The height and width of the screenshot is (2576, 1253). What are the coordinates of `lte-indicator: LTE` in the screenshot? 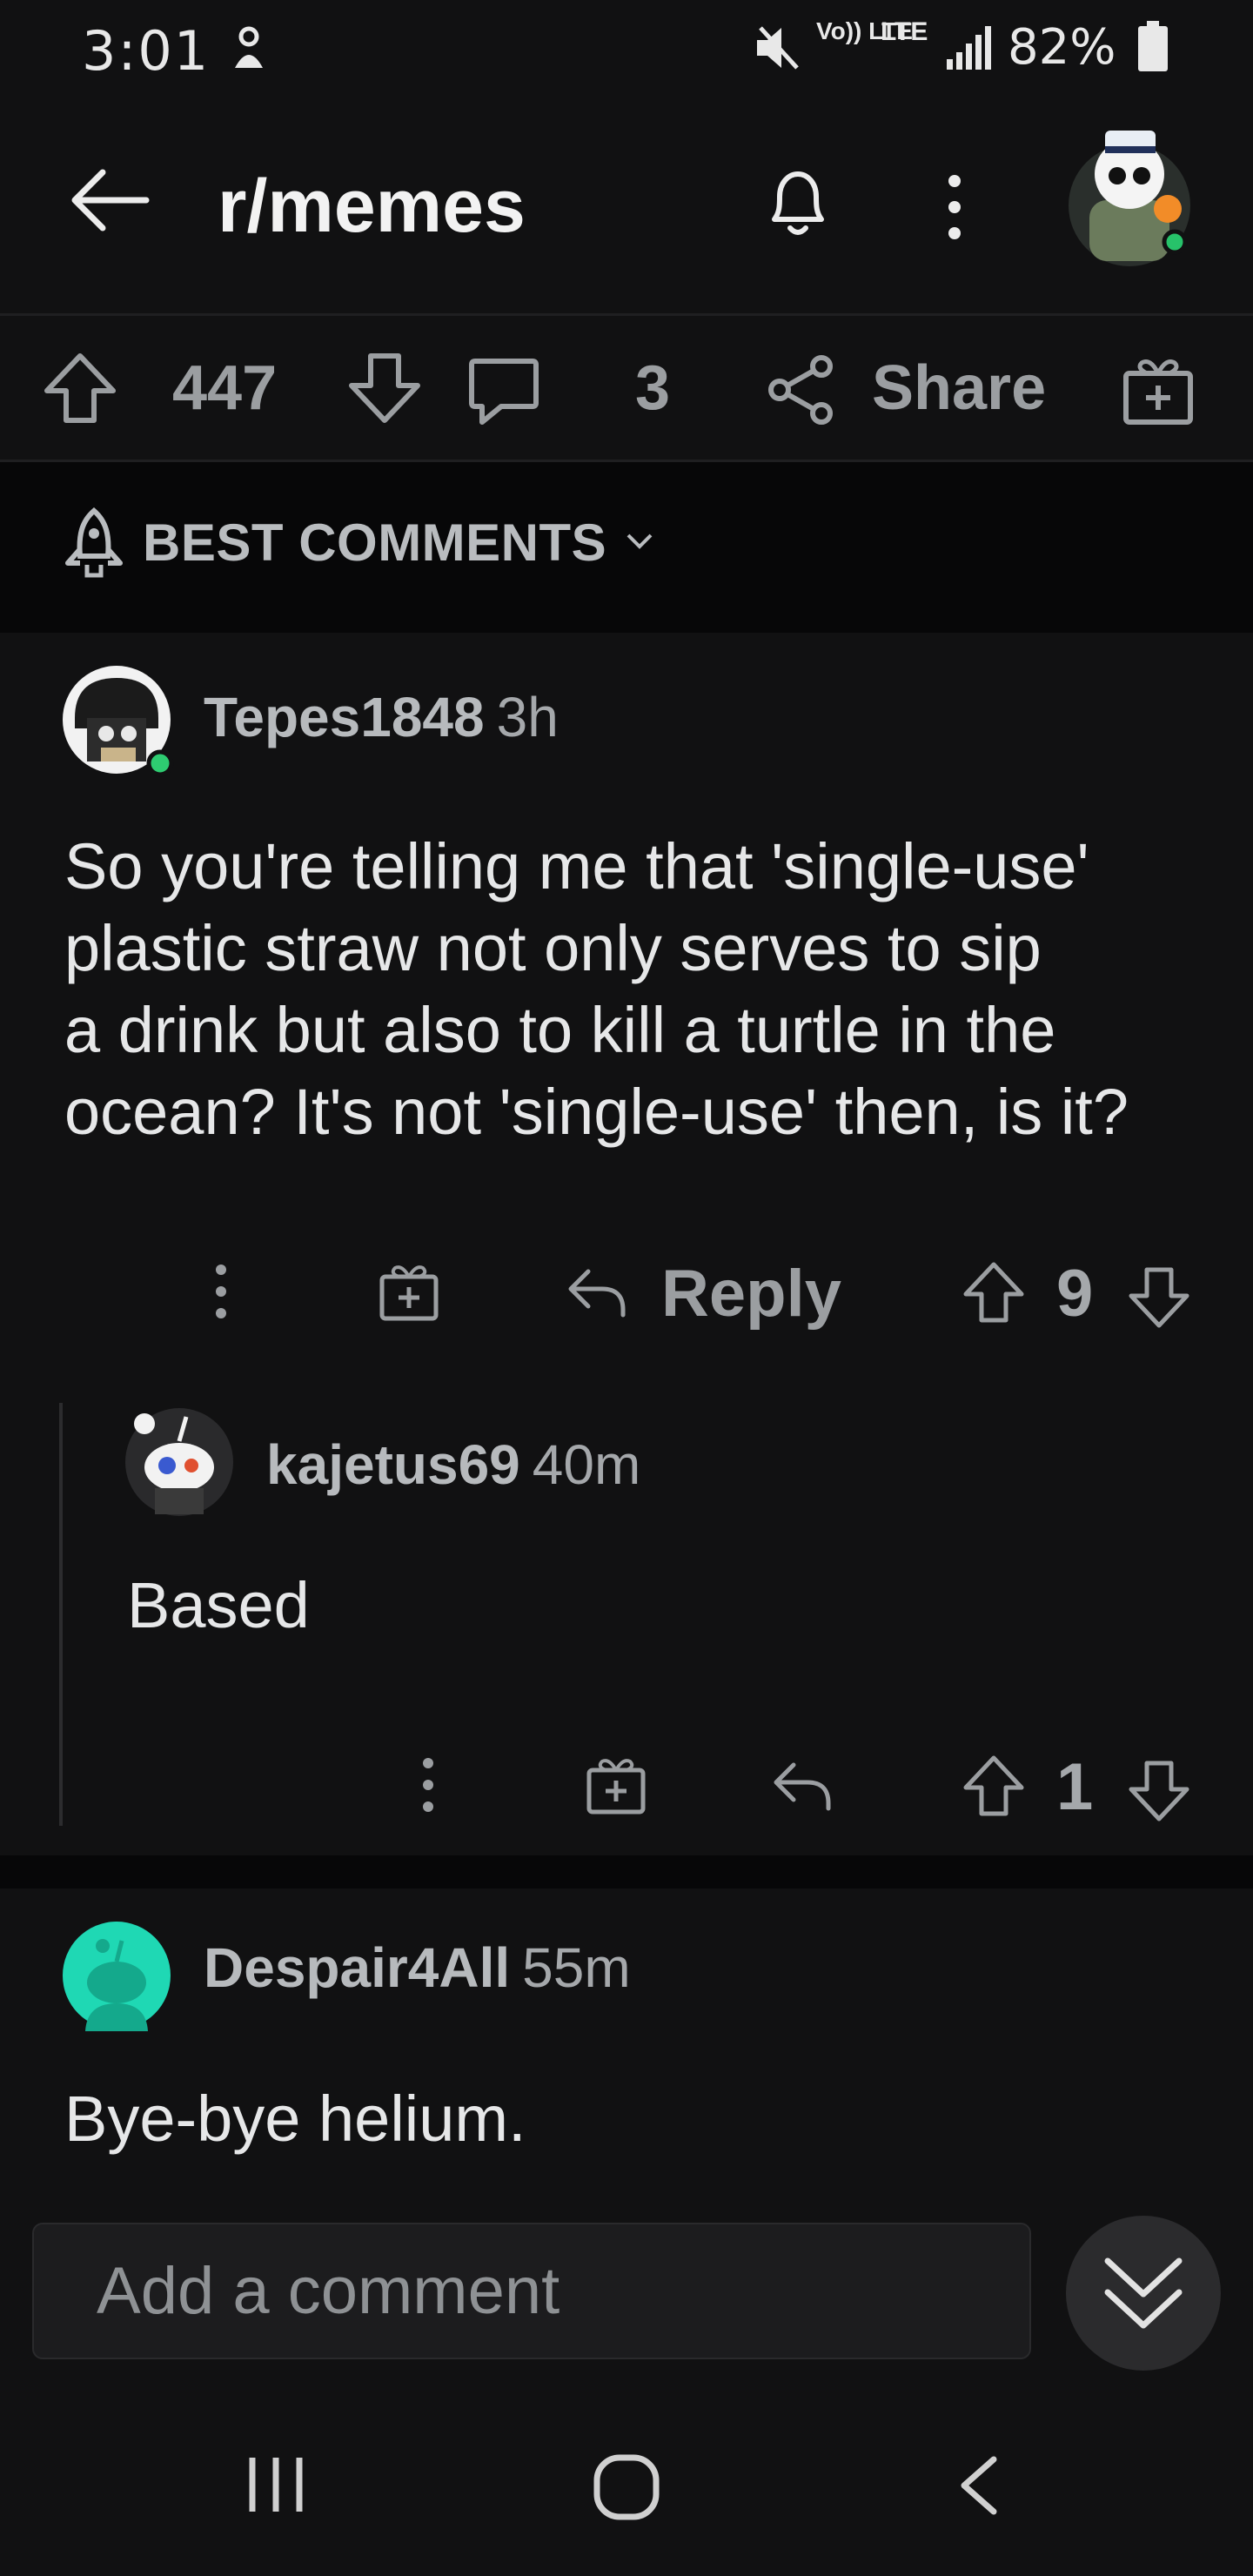 It's located at (904, 32).